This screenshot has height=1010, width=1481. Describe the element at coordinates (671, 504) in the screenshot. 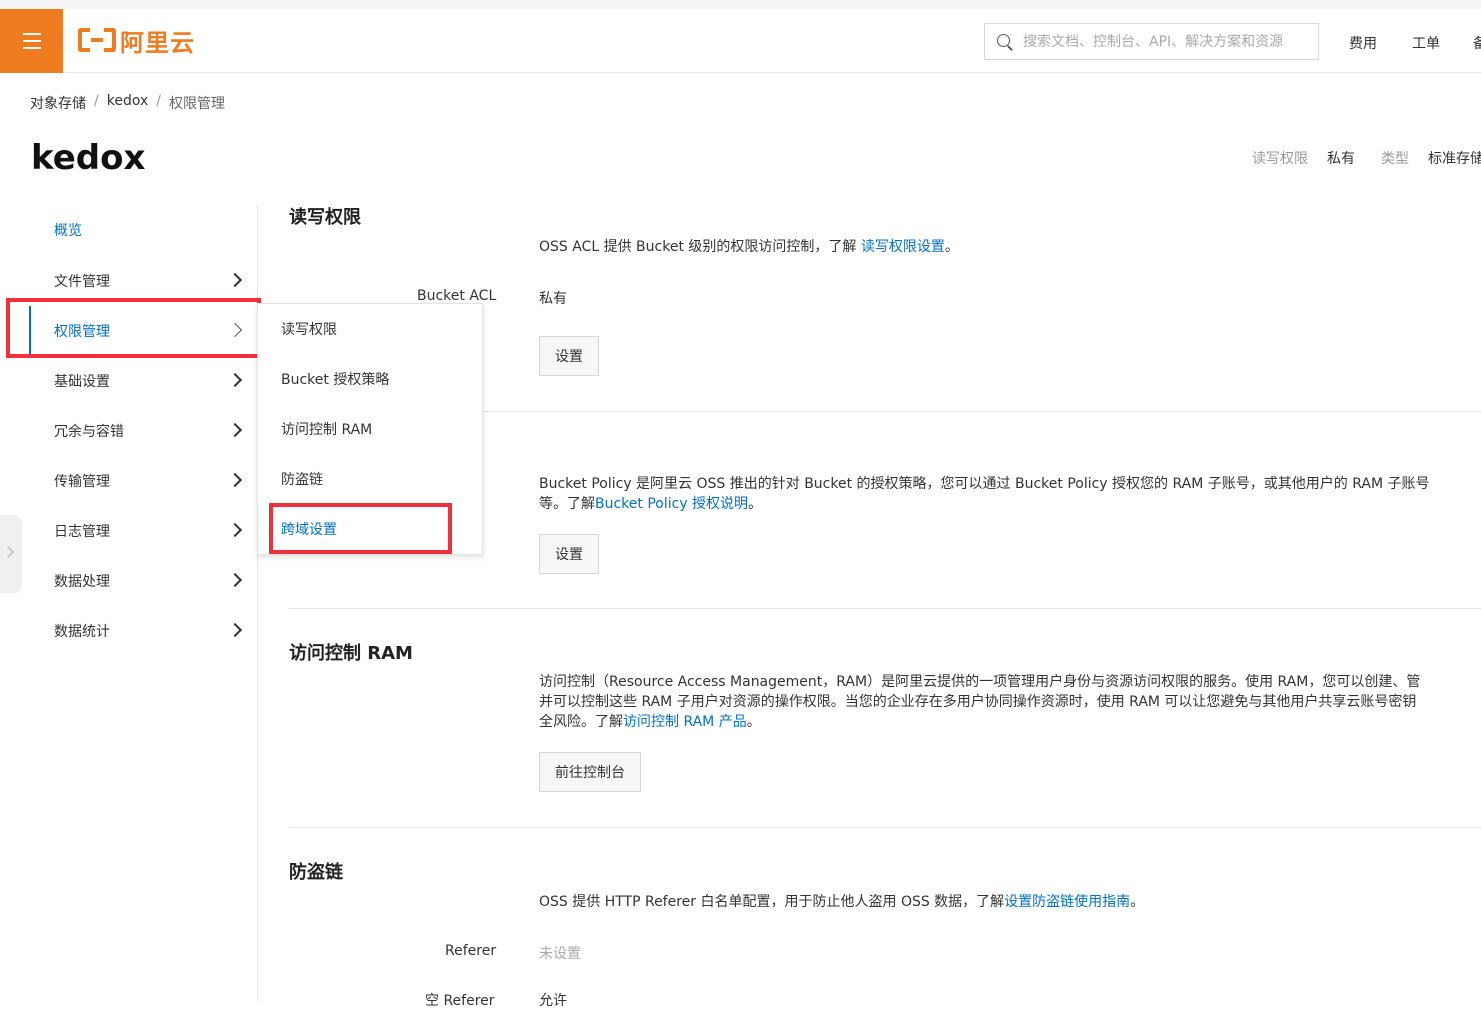

I see `policy-doc-link: Bucket Policy 授权说明` at that location.